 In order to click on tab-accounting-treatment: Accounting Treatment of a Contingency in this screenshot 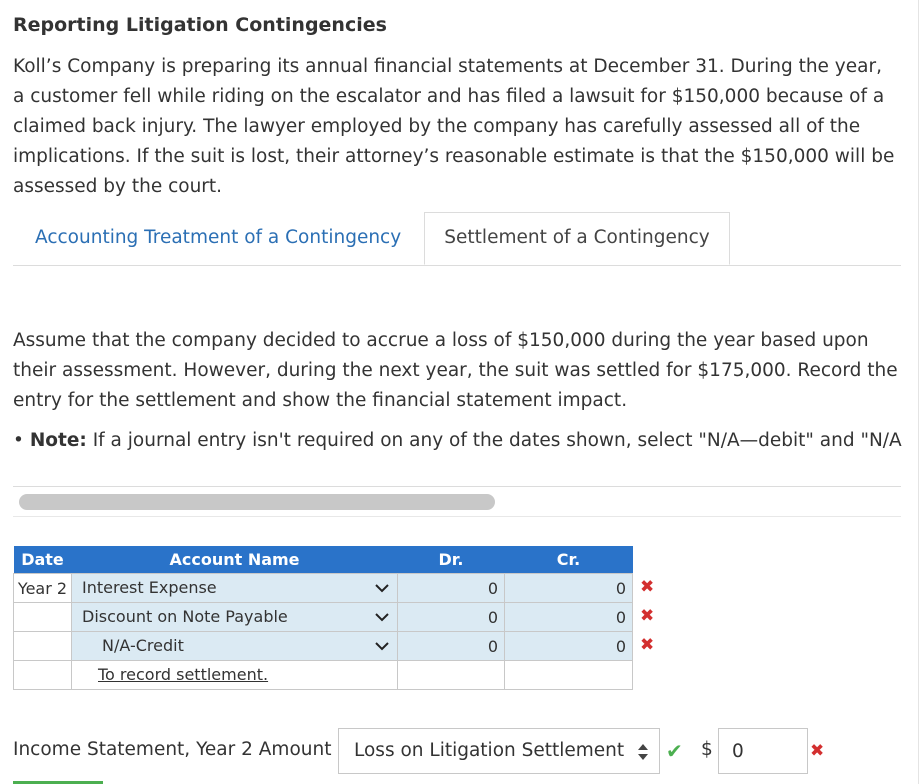, I will do `click(218, 238)`.